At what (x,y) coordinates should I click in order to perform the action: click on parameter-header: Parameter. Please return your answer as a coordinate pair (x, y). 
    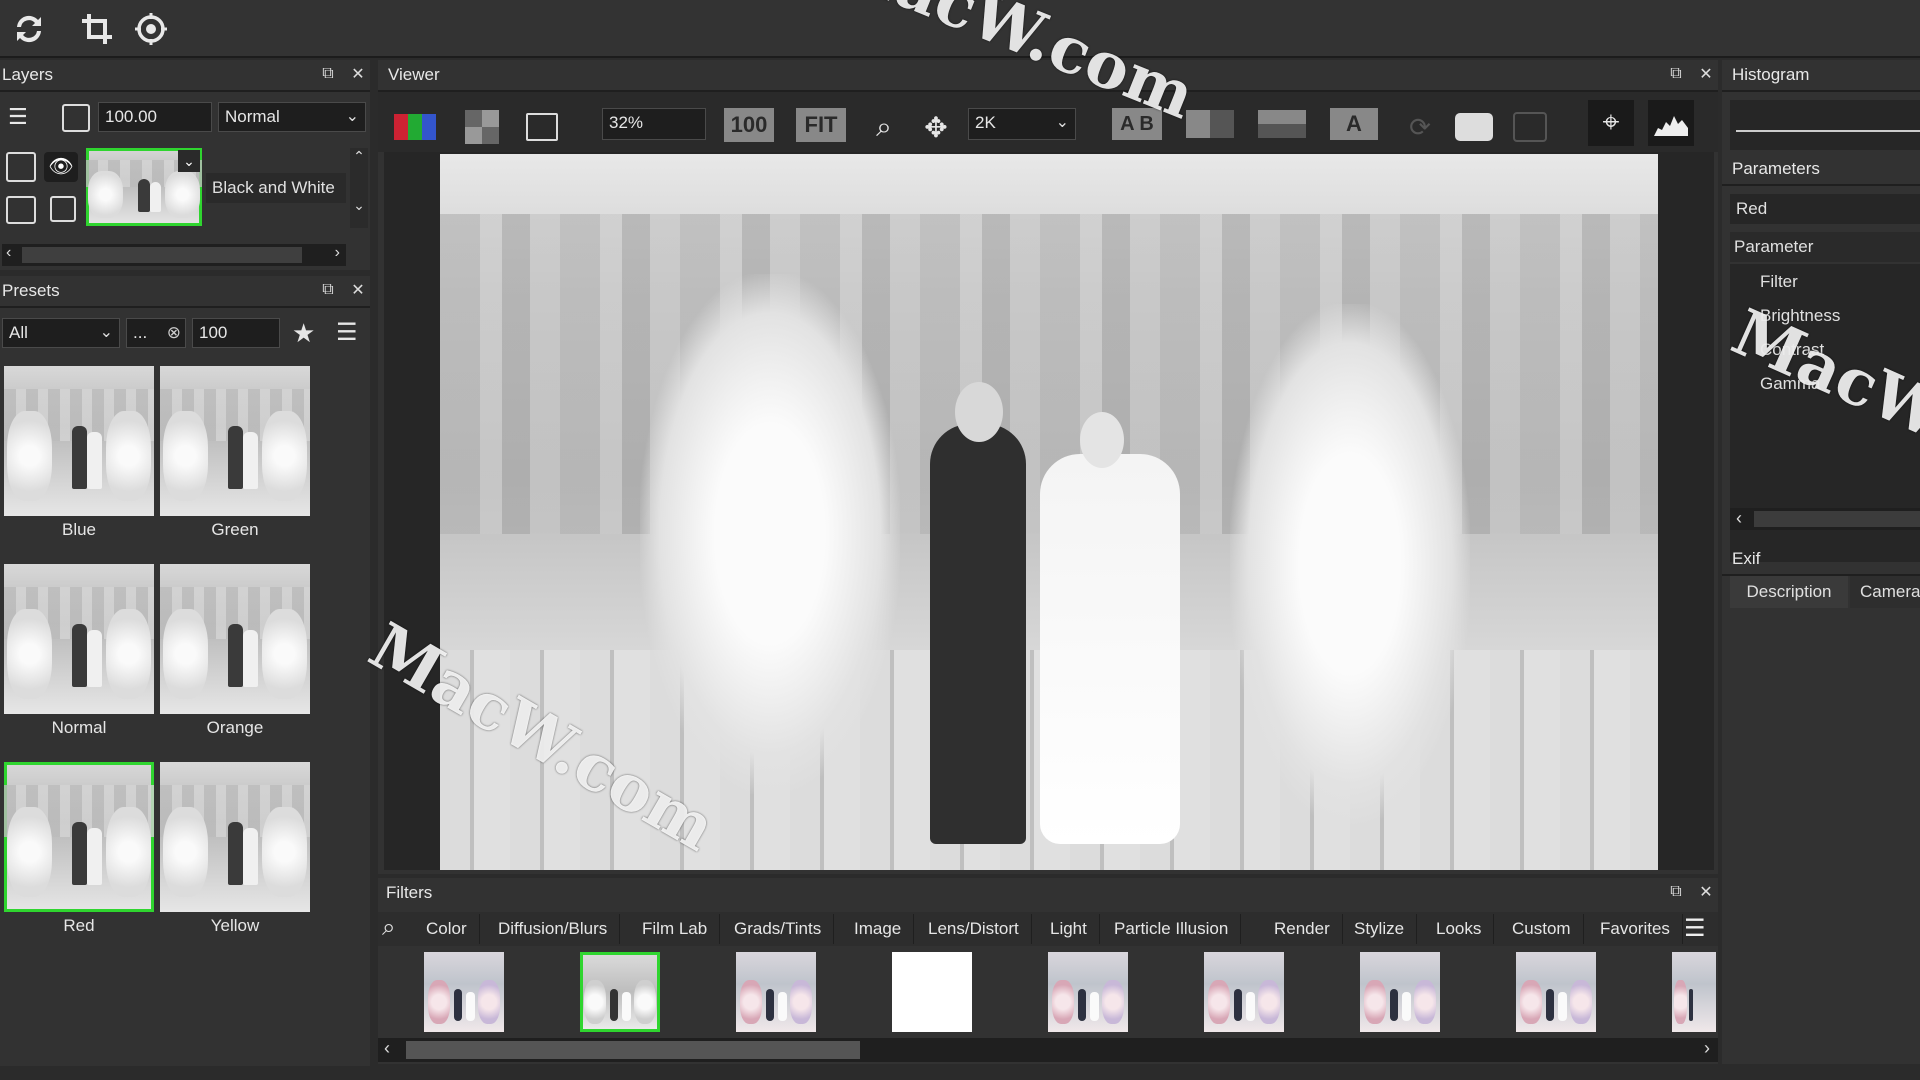
    Looking at the image, I should click on (1825, 247).